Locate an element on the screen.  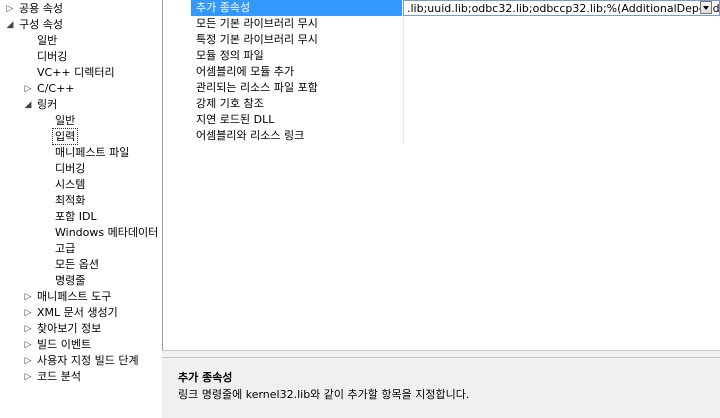
property-row-force-symbol-references: 강제 기호 참조 is located at coordinates (455, 104).